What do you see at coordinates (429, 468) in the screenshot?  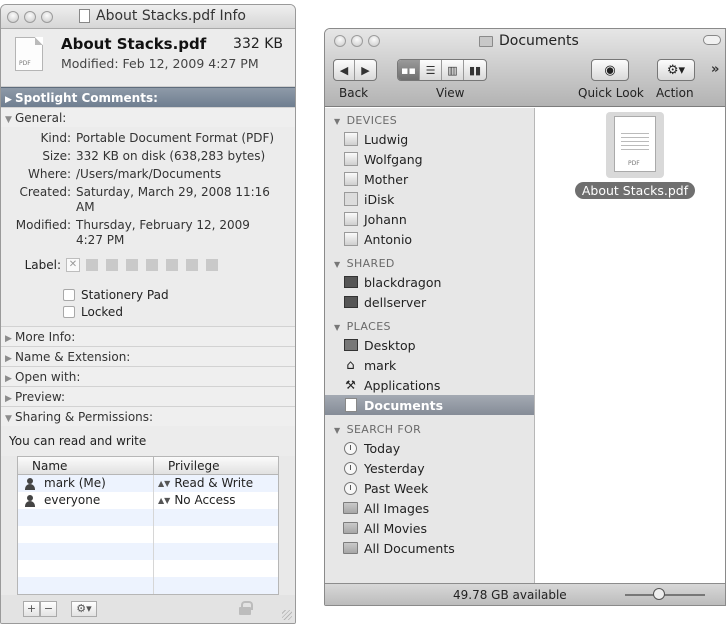 I see `sidebar-item-yesterday: Yesterday` at bounding box center [429, 468].